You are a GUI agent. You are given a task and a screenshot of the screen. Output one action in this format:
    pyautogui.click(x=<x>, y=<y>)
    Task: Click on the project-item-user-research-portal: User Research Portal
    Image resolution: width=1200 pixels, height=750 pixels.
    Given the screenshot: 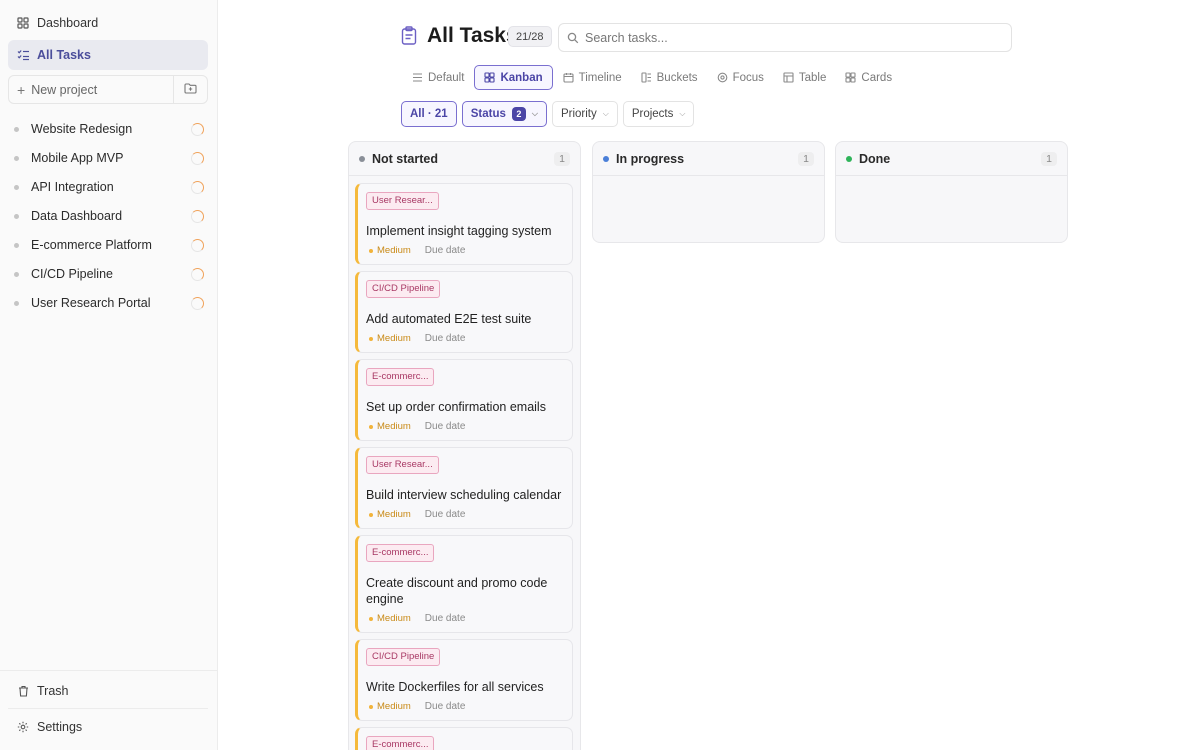 What is the action you would take?
    pyautogui.click(x=109, y=303)
    